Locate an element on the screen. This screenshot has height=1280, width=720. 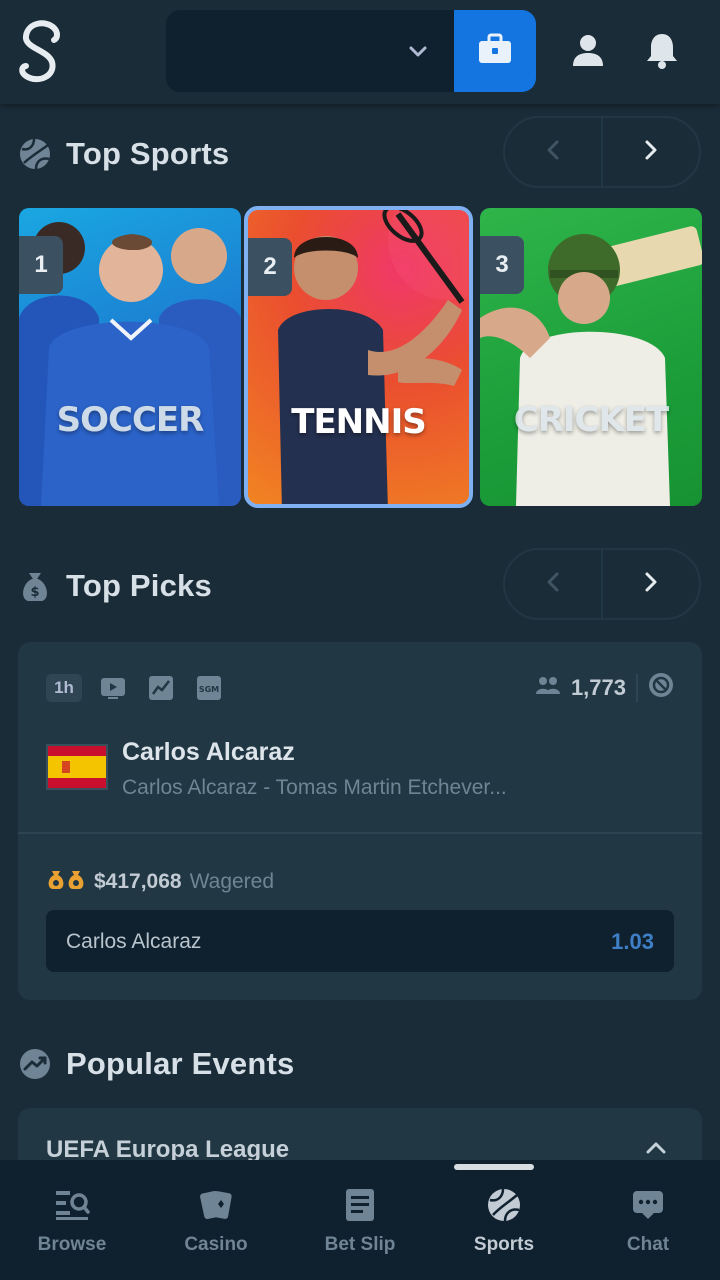
notifications-button is located at coordinates (662, 52).